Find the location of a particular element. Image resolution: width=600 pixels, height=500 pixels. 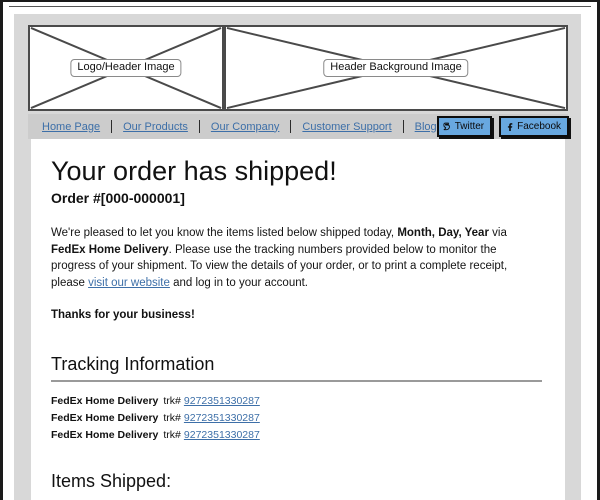

twitter-button: Twitter is located at coordinates (464, 126).